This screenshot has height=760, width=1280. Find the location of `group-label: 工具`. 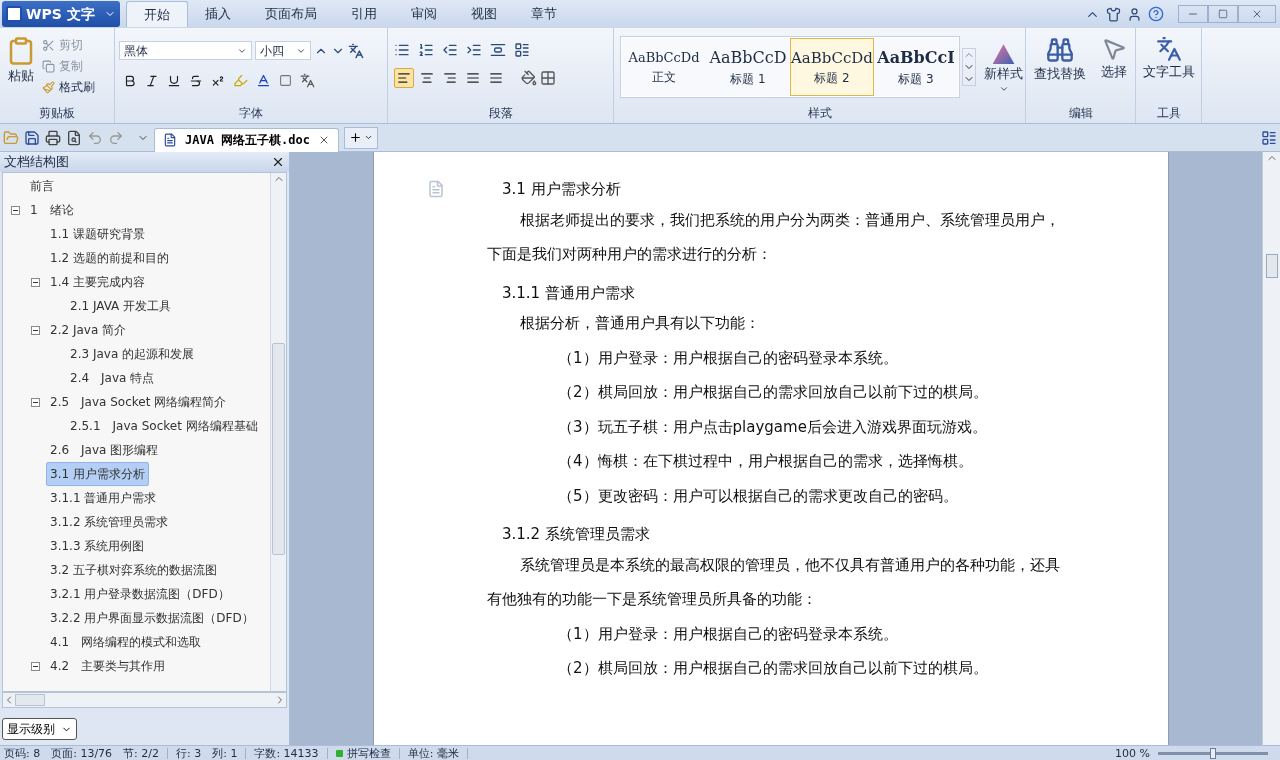

group-label: 工具 is located at coordinates (1168, 114).